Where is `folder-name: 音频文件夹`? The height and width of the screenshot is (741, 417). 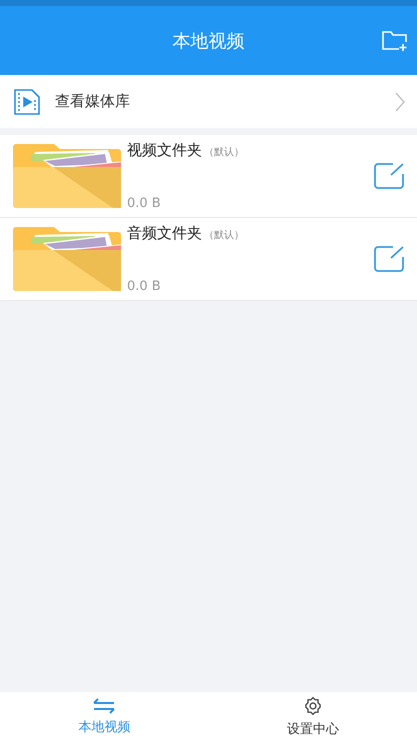
folder-name: 音频文件夹 is located at coordinates (164, 233).